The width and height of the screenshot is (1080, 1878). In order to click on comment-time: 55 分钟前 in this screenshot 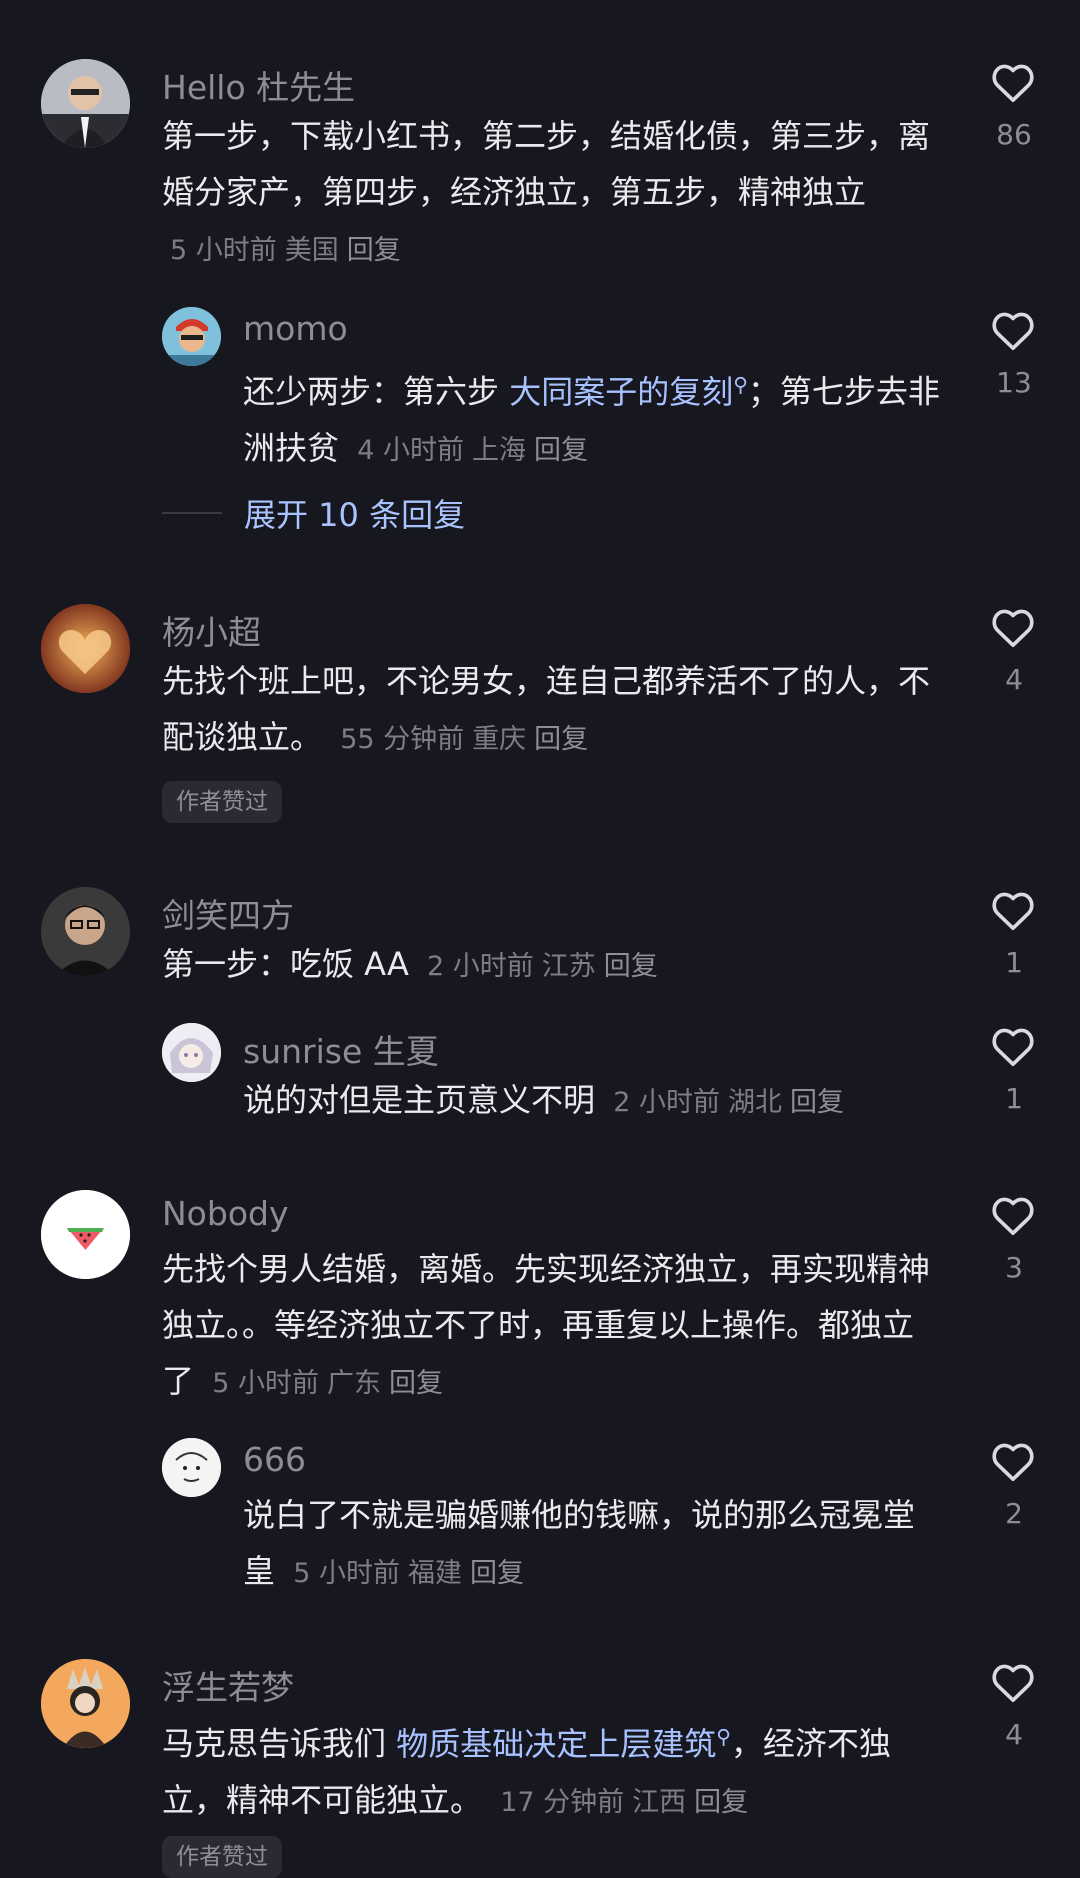, I will do `click(402, 739)`.